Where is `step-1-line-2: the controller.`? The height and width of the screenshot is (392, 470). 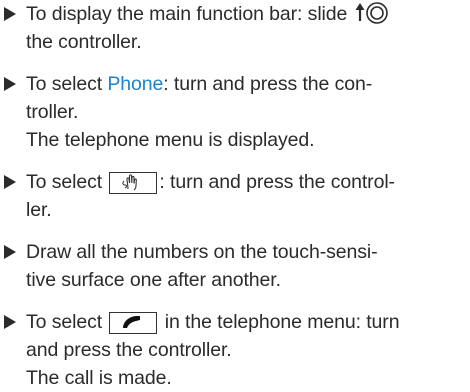
step-1-line-2: the controller. is located at coordinates (84, 42).